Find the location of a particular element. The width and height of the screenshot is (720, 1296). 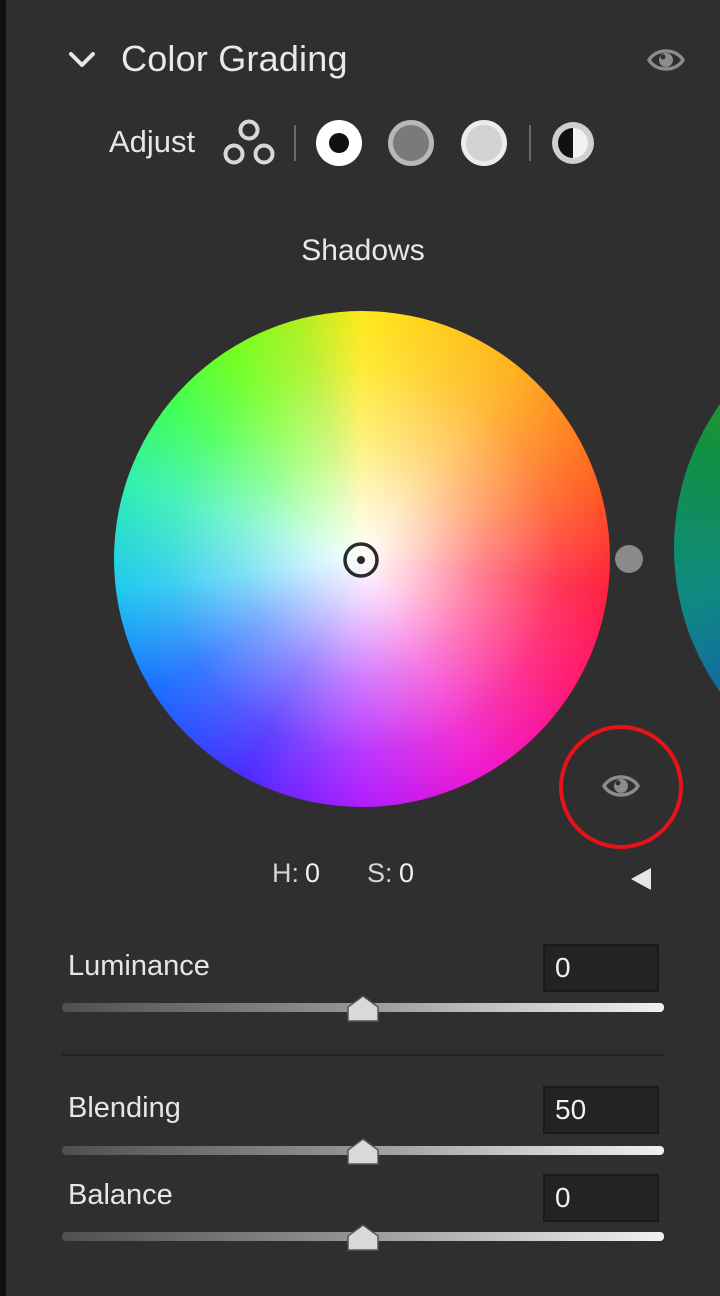

eye-icon is located at coordinates (666, 60).